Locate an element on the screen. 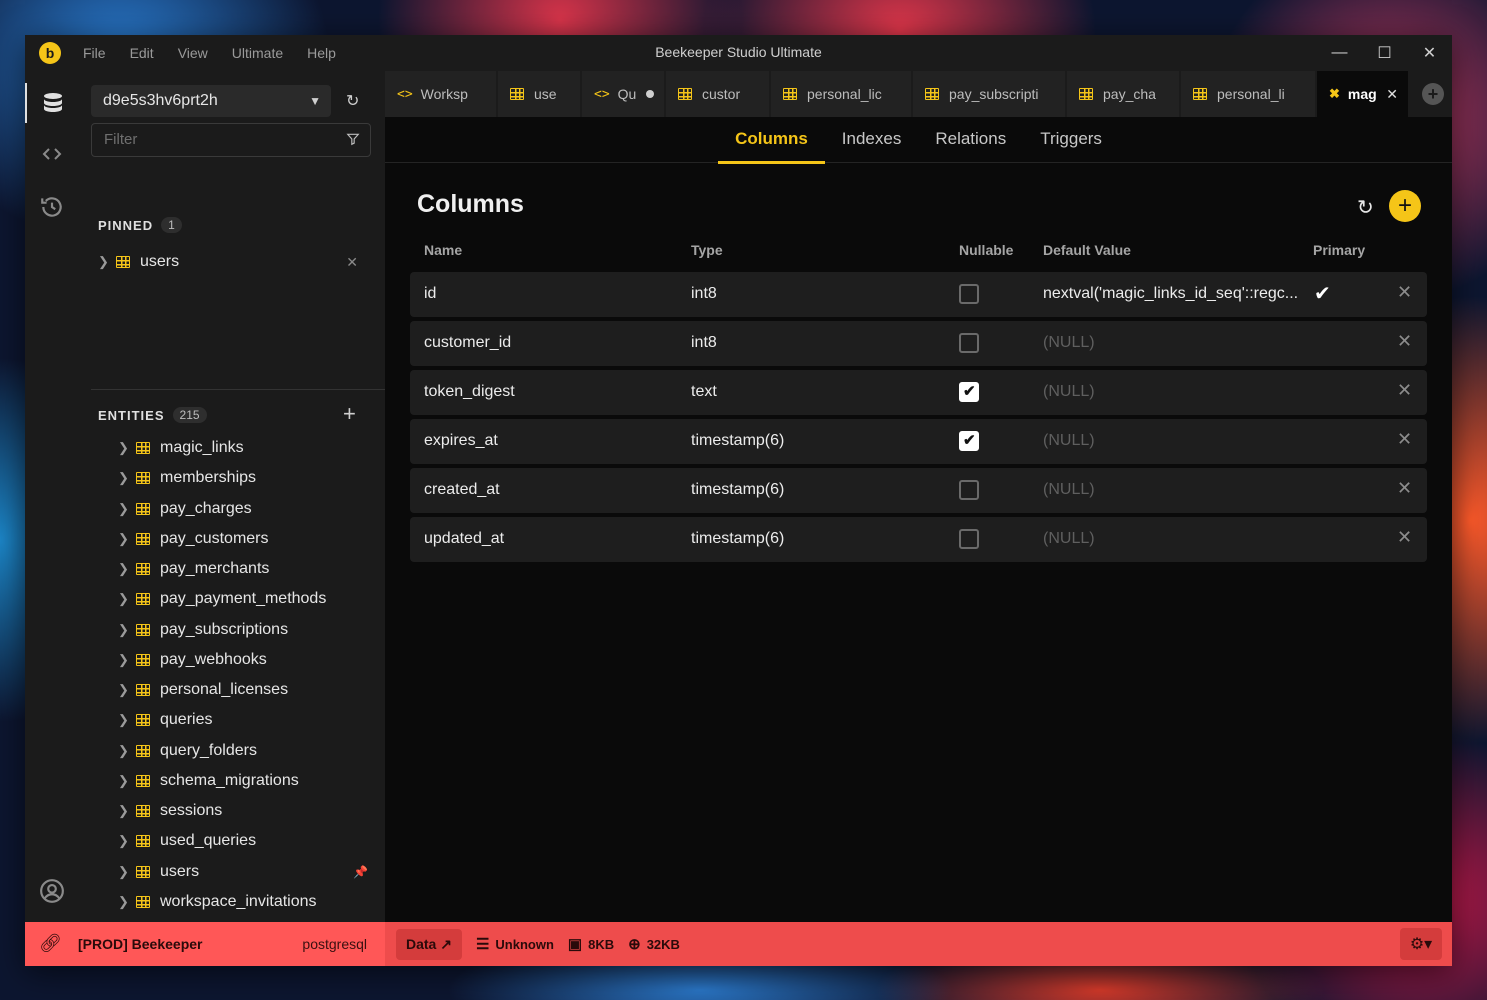 The height and width of the screenshot is (1000, 1487). column-name: created_at is located at coordinates (462, 490).